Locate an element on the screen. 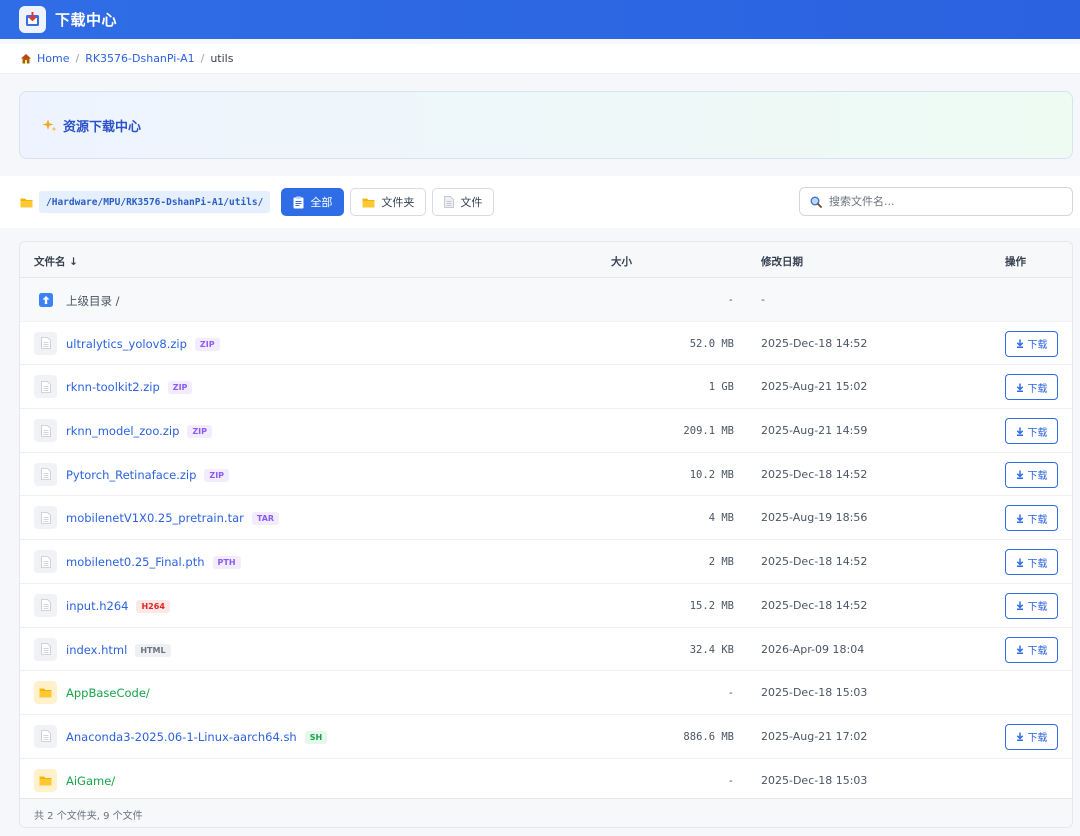 The width and height of the screenshot is (1080, 836). file-name-link: mobilenet0.25_Final.pth PTH is located at coordinates (153, 562).